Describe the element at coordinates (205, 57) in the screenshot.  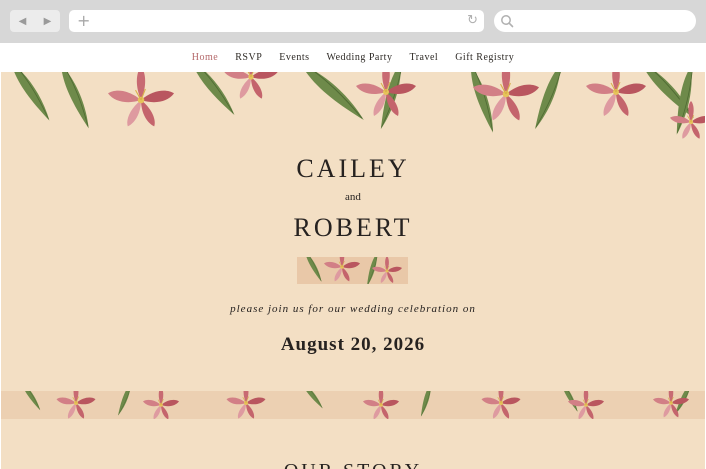
I see `nav-home: Home` at that location.